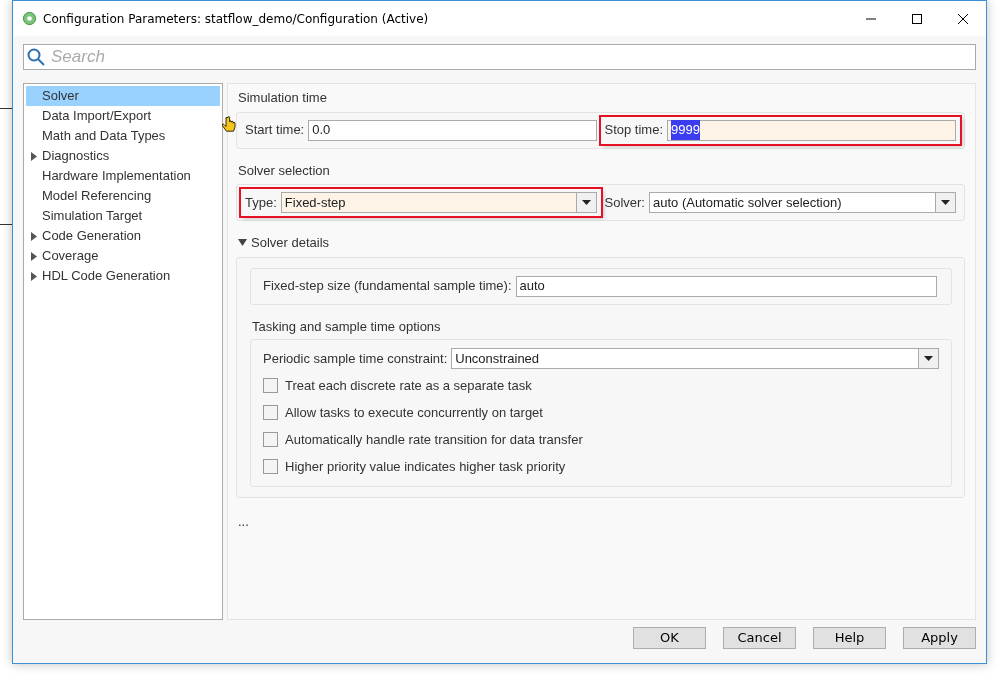  Describe the element at coordinates (275, 130) in the screenshot. I see `field-label: Start time:` at that location.